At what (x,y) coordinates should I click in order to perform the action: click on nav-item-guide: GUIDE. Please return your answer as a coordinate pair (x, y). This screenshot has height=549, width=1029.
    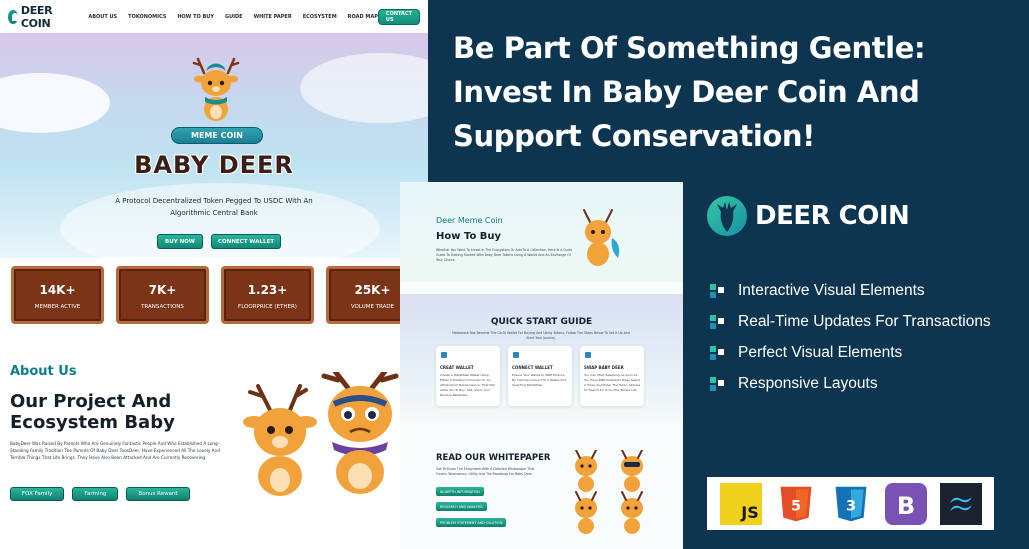
    Looking at the image, I should click on (234, 17).